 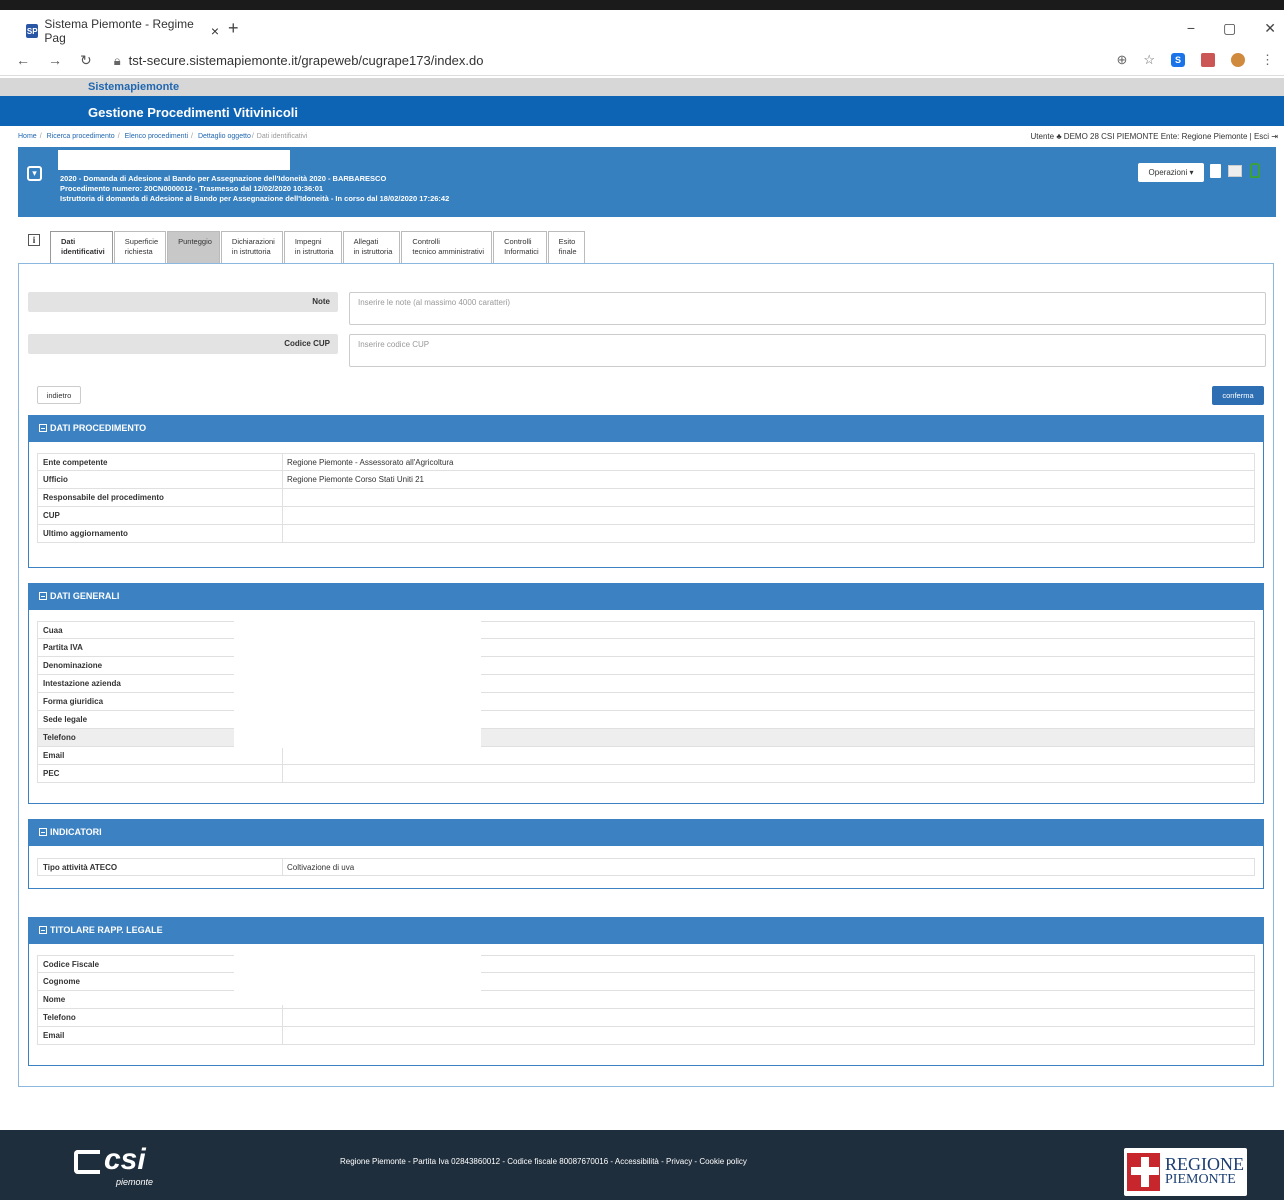 I want to click on table-row: Partita IVA, so click(x=646, y=648).